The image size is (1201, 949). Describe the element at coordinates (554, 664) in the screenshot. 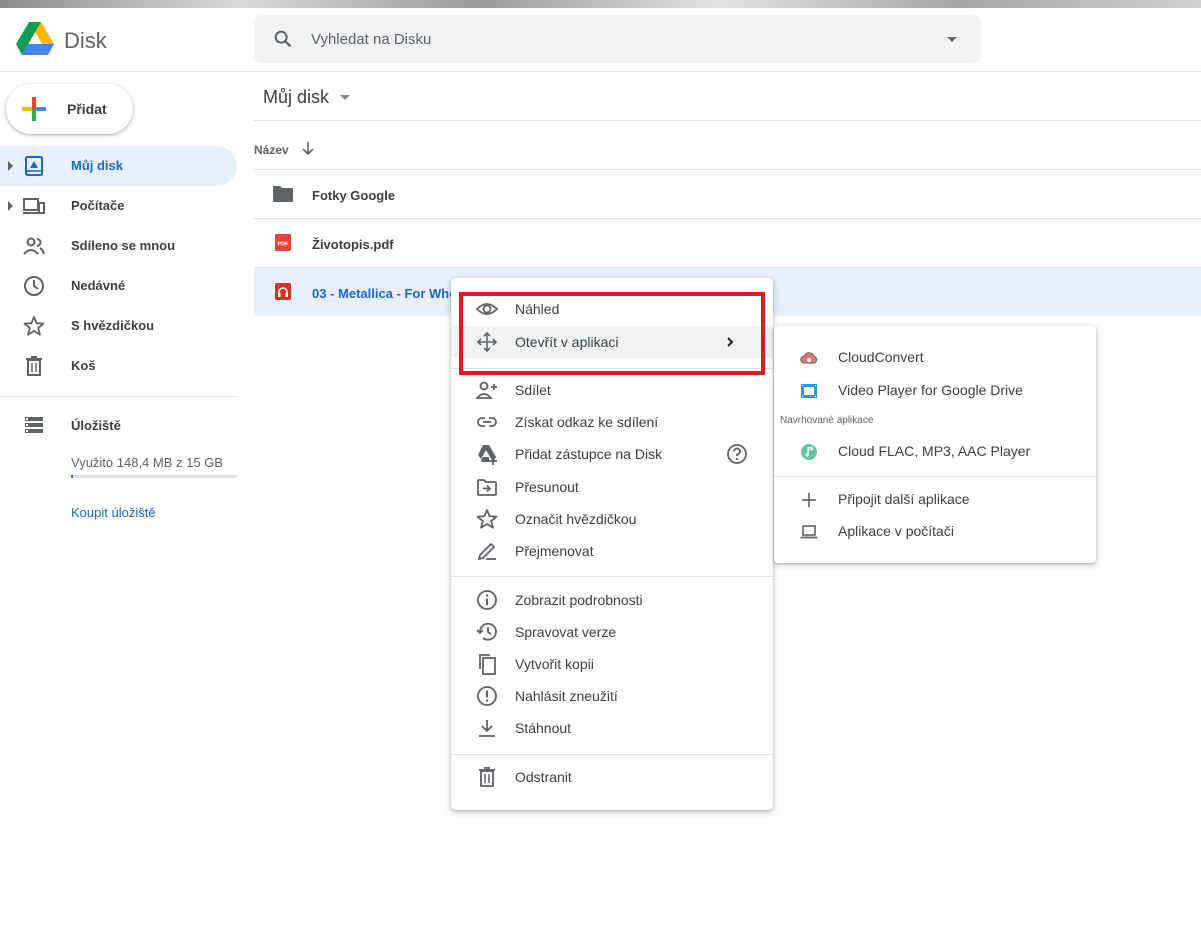

I see `menu-item-label: Vytvořit kopii` at that location.